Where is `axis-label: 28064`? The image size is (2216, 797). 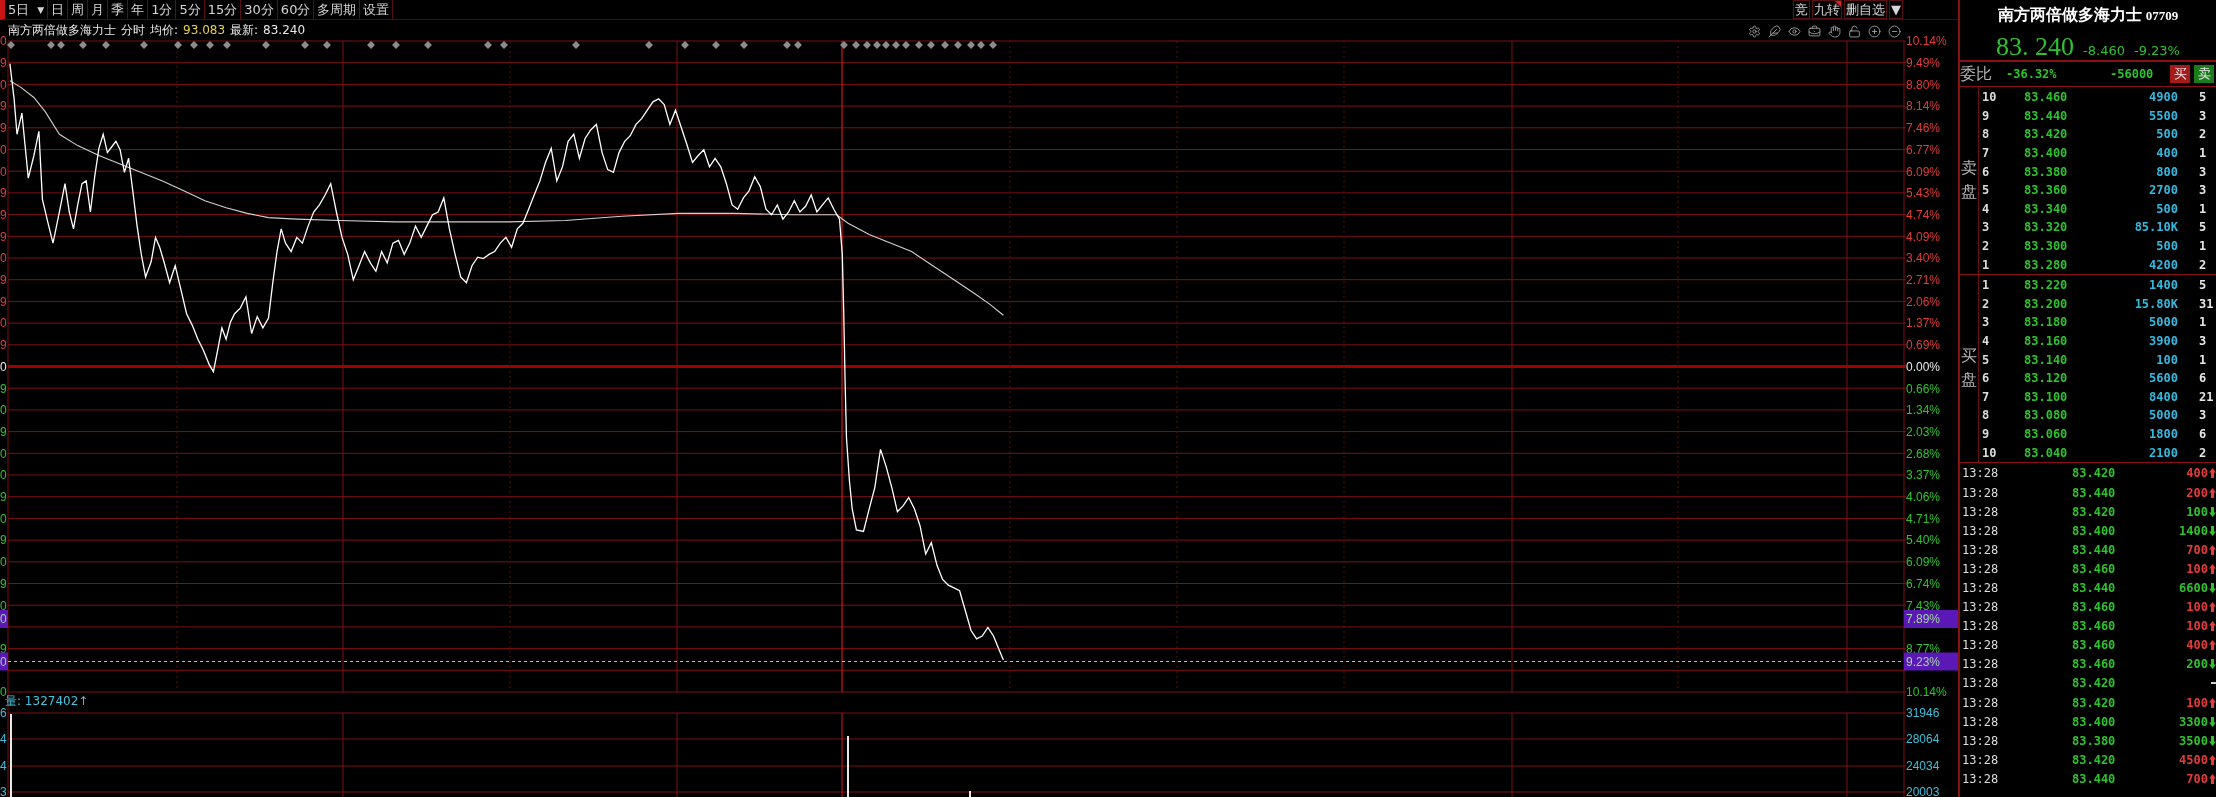 axis-label: 28064 is located at coordinates (1923, 739).